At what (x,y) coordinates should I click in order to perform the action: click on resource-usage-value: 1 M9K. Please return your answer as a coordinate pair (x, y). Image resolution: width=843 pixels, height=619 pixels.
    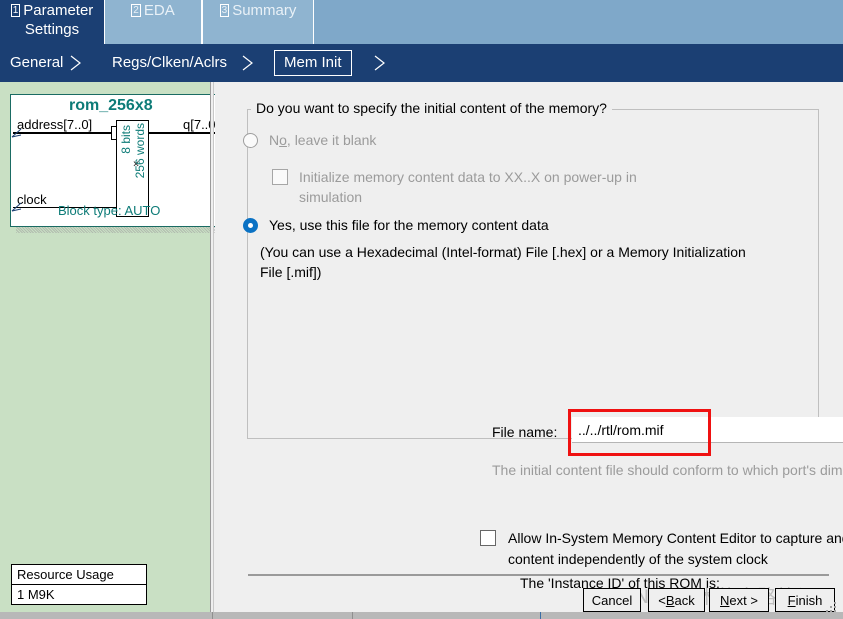
    Looking at the image, I should click on (36, 594).